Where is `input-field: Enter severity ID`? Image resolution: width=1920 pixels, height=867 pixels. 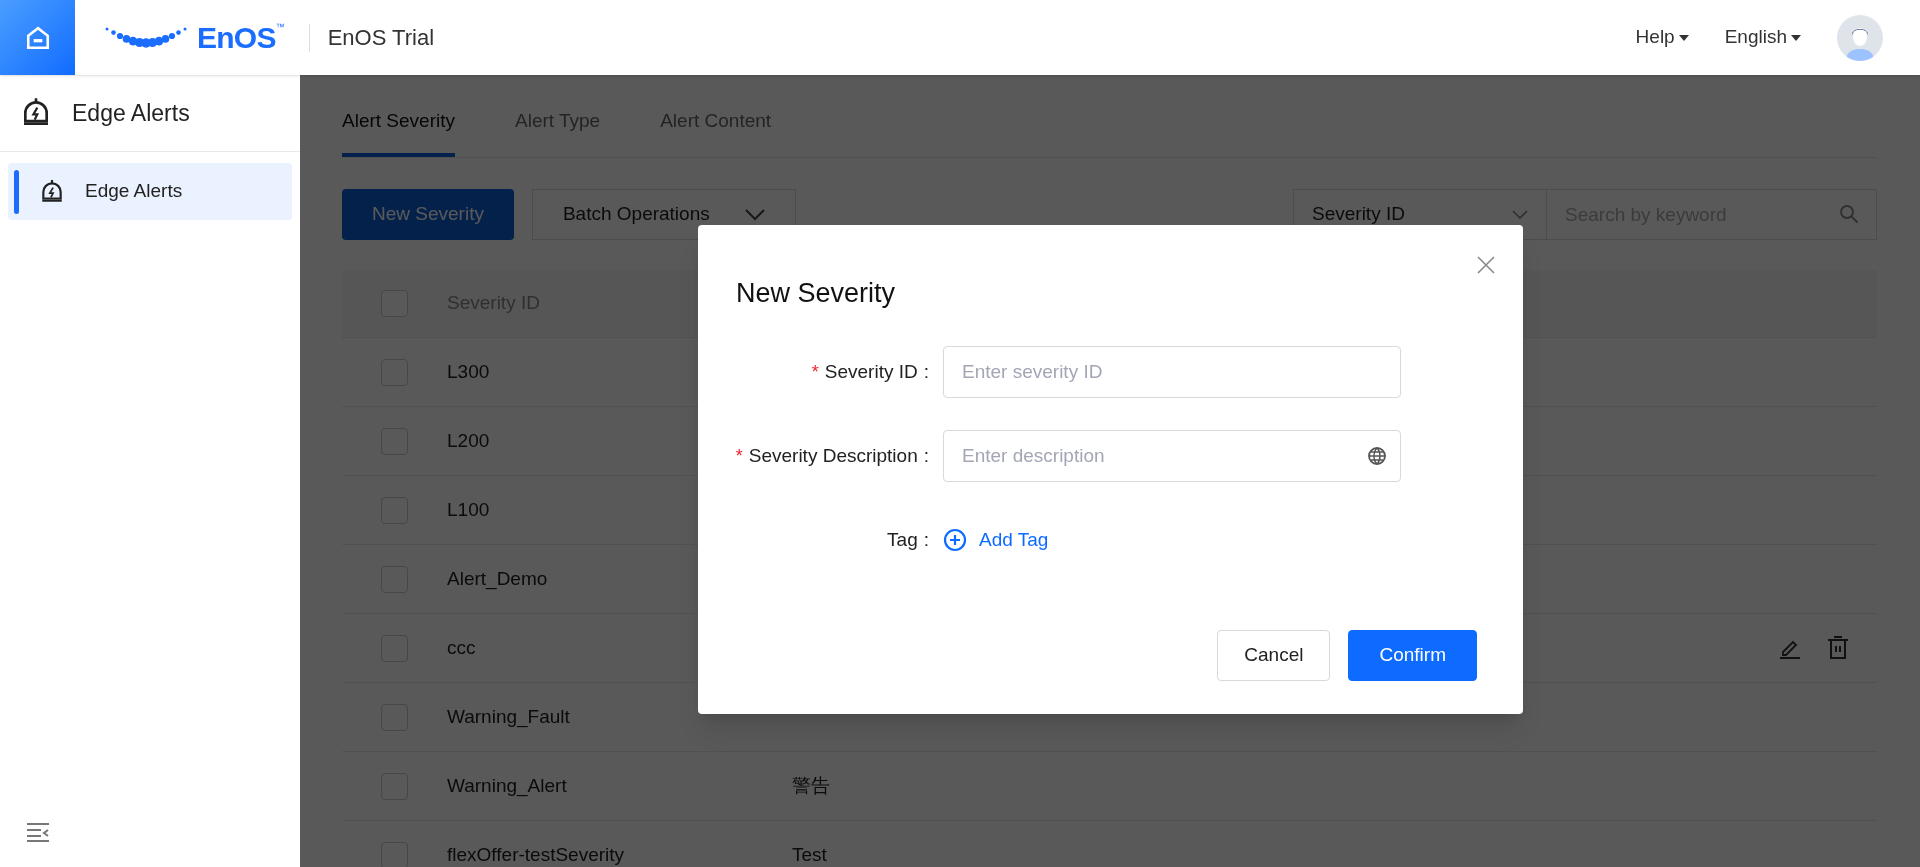
input-field: Enter severity ID is located at coordinates (1172, 372).